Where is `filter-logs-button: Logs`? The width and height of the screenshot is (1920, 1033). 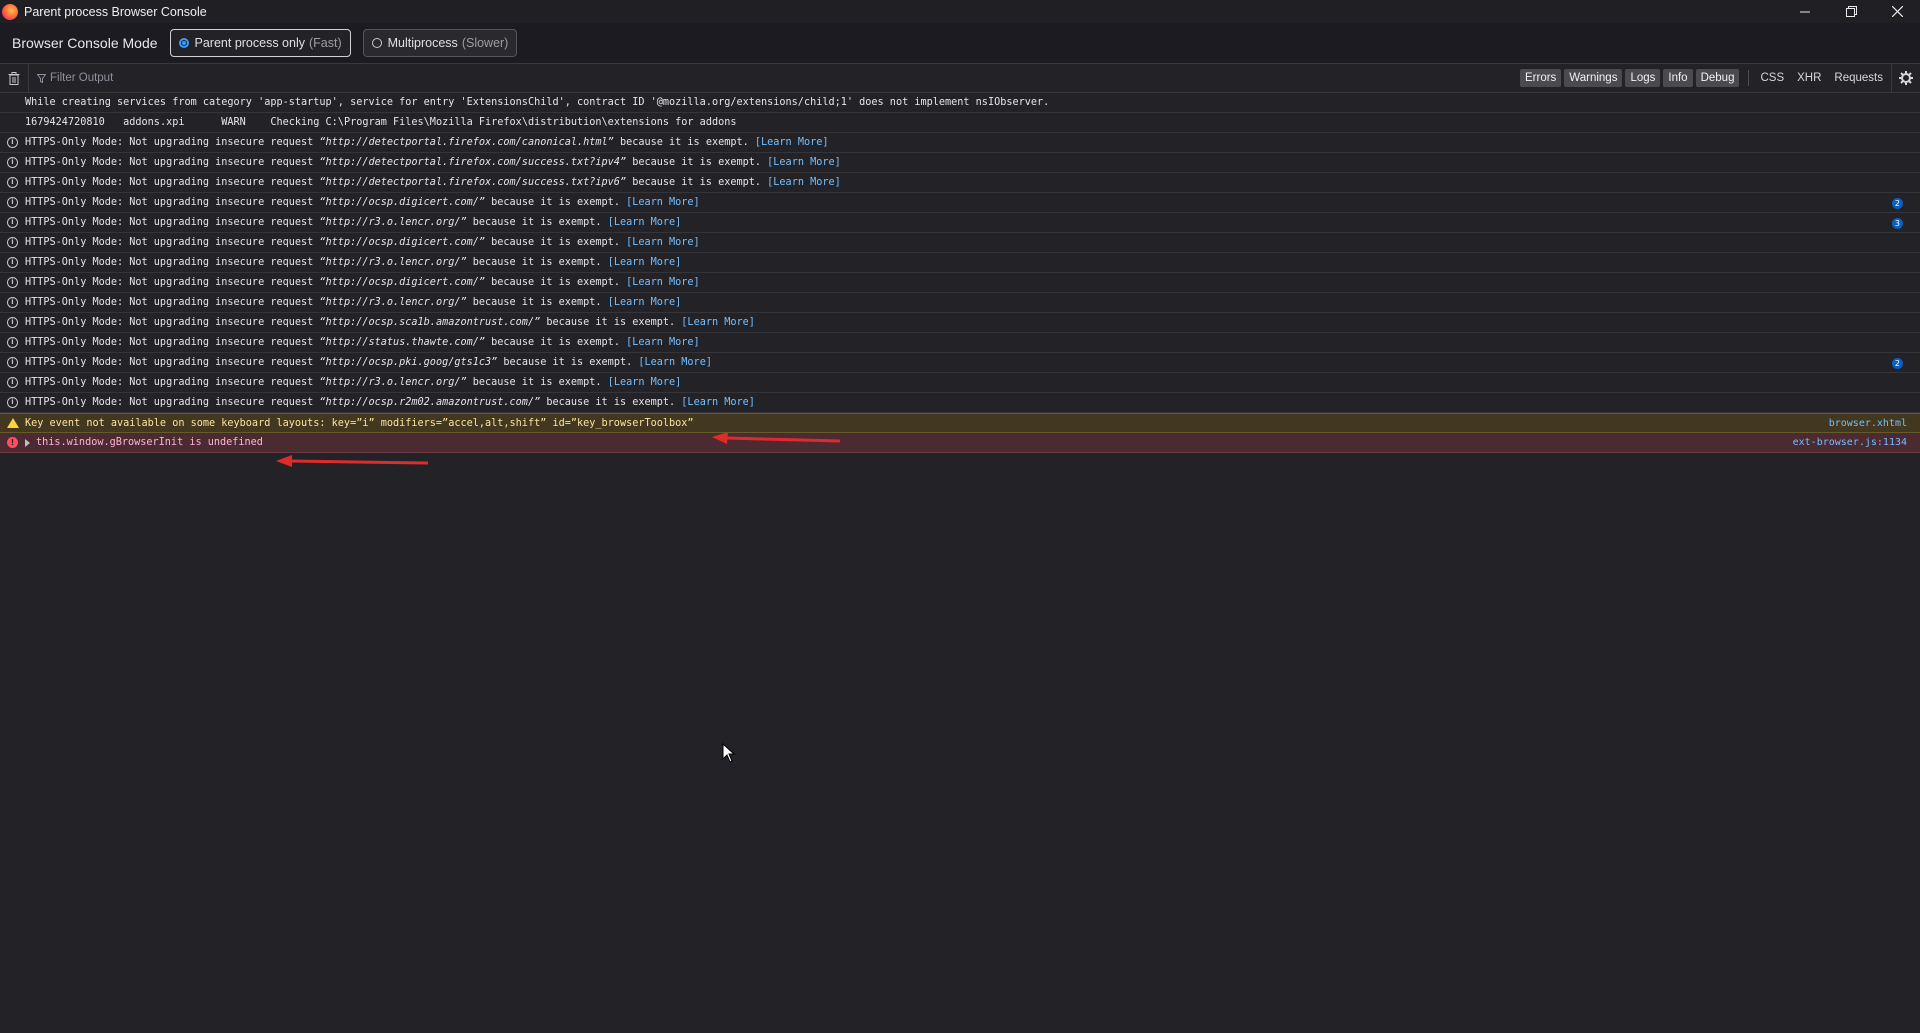
filter-logs-button: Logs is located at coordinates (1643, 78).